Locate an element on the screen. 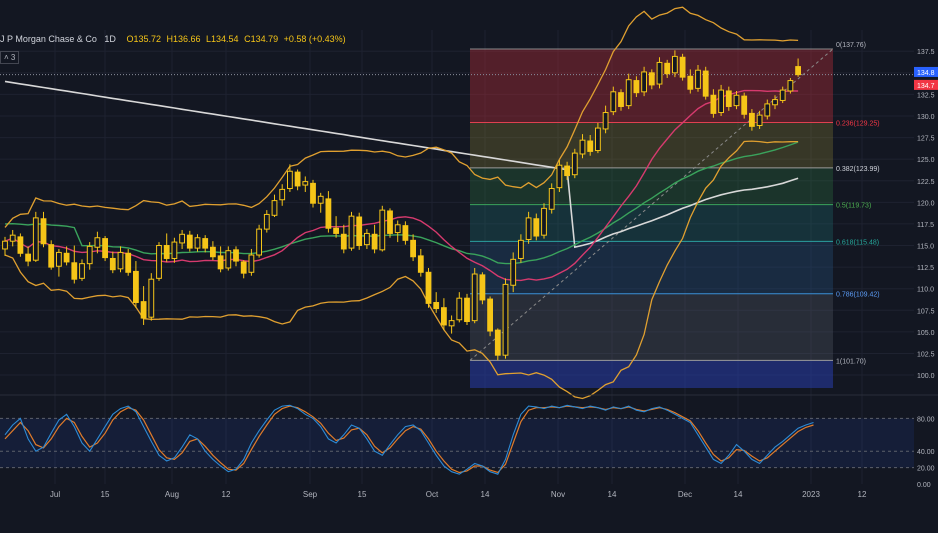  indicator-collapse-button: ˄ 3 is located at coordinates (10, 57).